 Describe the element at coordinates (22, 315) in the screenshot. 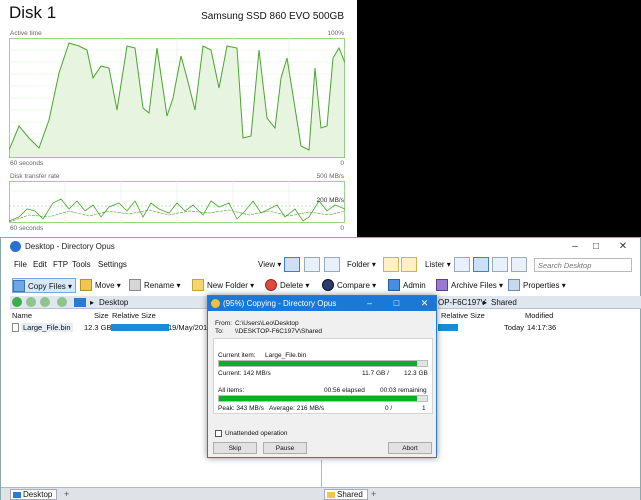

I see `col-name: Name` at that location.